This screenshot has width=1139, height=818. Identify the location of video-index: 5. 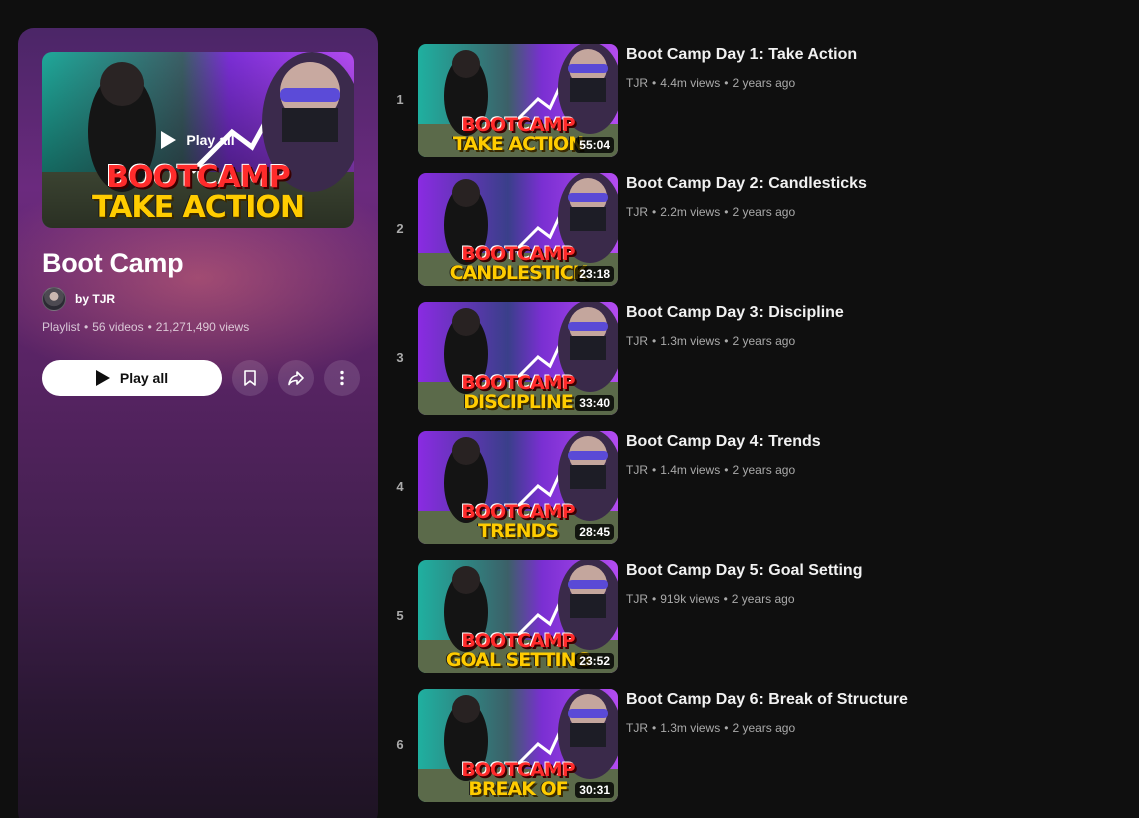
(400, 615).